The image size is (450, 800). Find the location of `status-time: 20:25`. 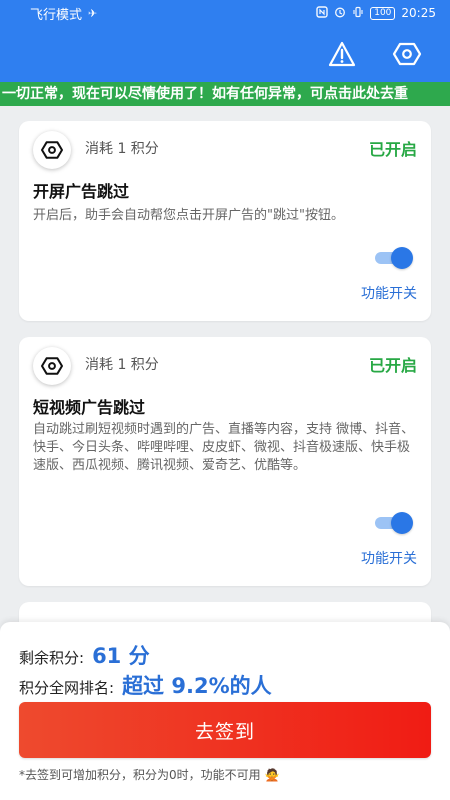

status-time: 20:25 is located at coordinates (418, 13).